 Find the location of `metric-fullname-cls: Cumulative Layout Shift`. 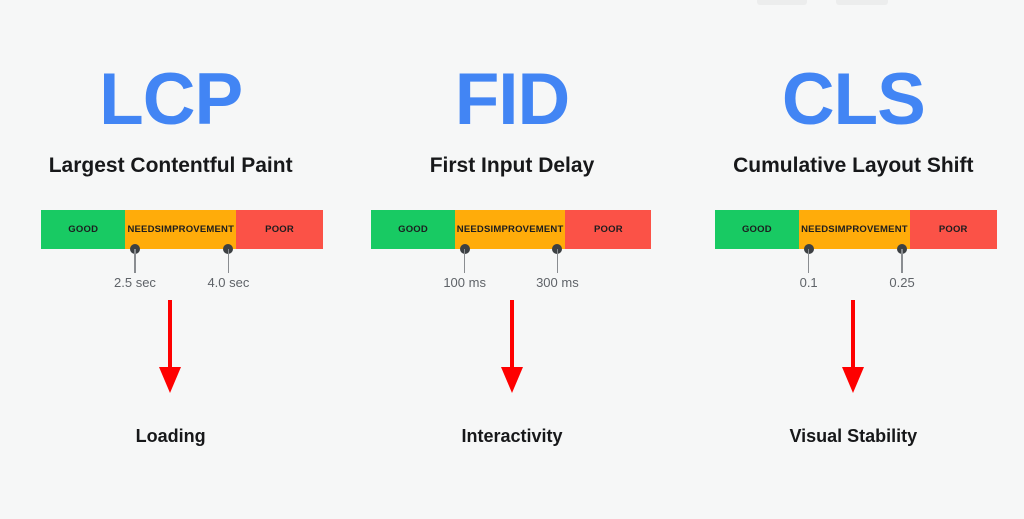

metric-fullname-cls: Cumulative Layout Shift is located at coordinates (853, 165).